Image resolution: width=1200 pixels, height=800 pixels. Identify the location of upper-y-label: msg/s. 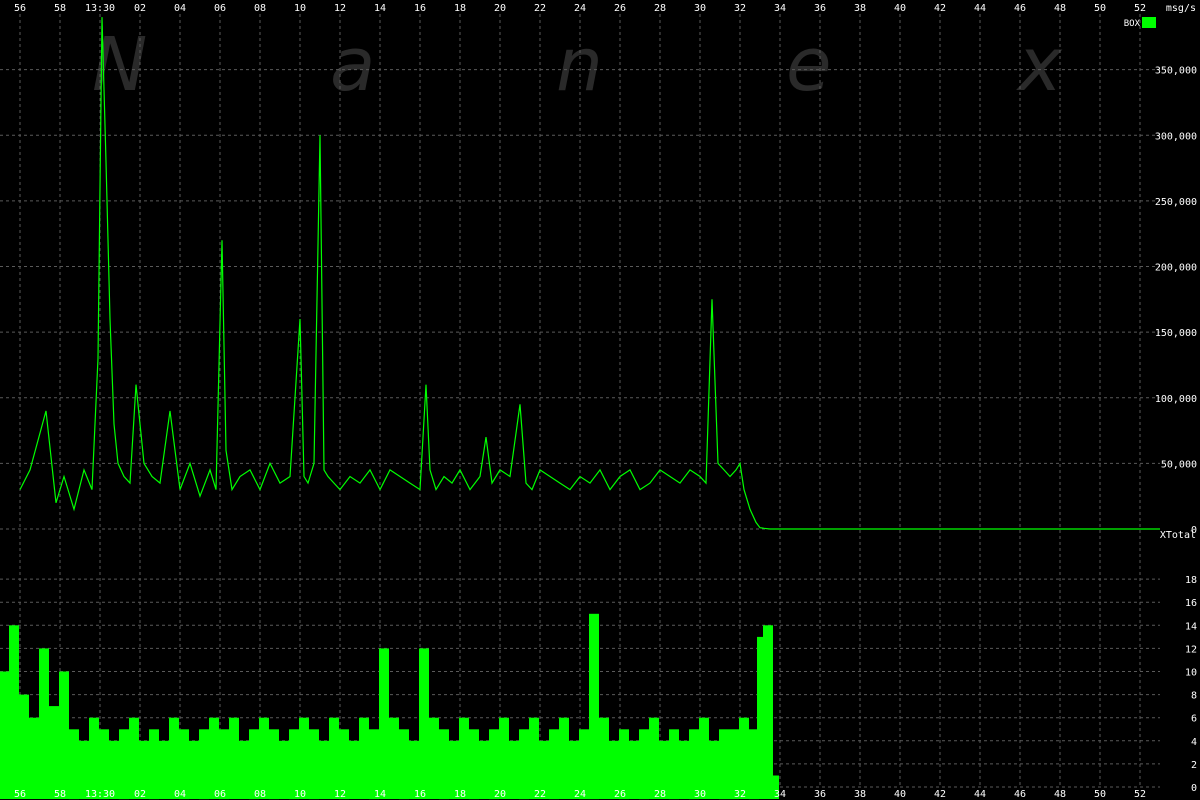
(1181, 8).